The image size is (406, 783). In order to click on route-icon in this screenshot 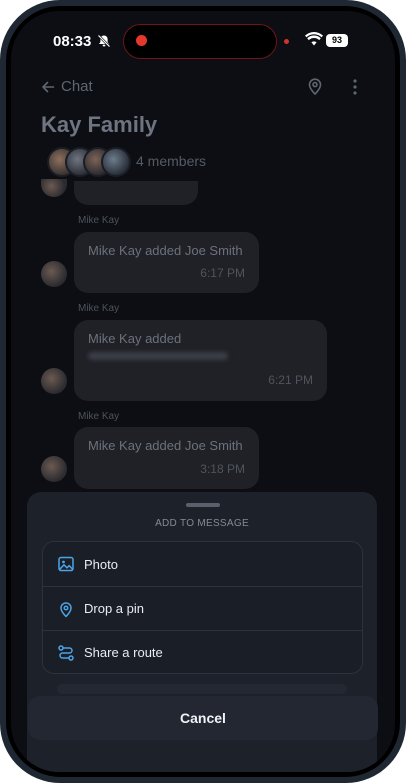, I will do `click(66, 652)`.